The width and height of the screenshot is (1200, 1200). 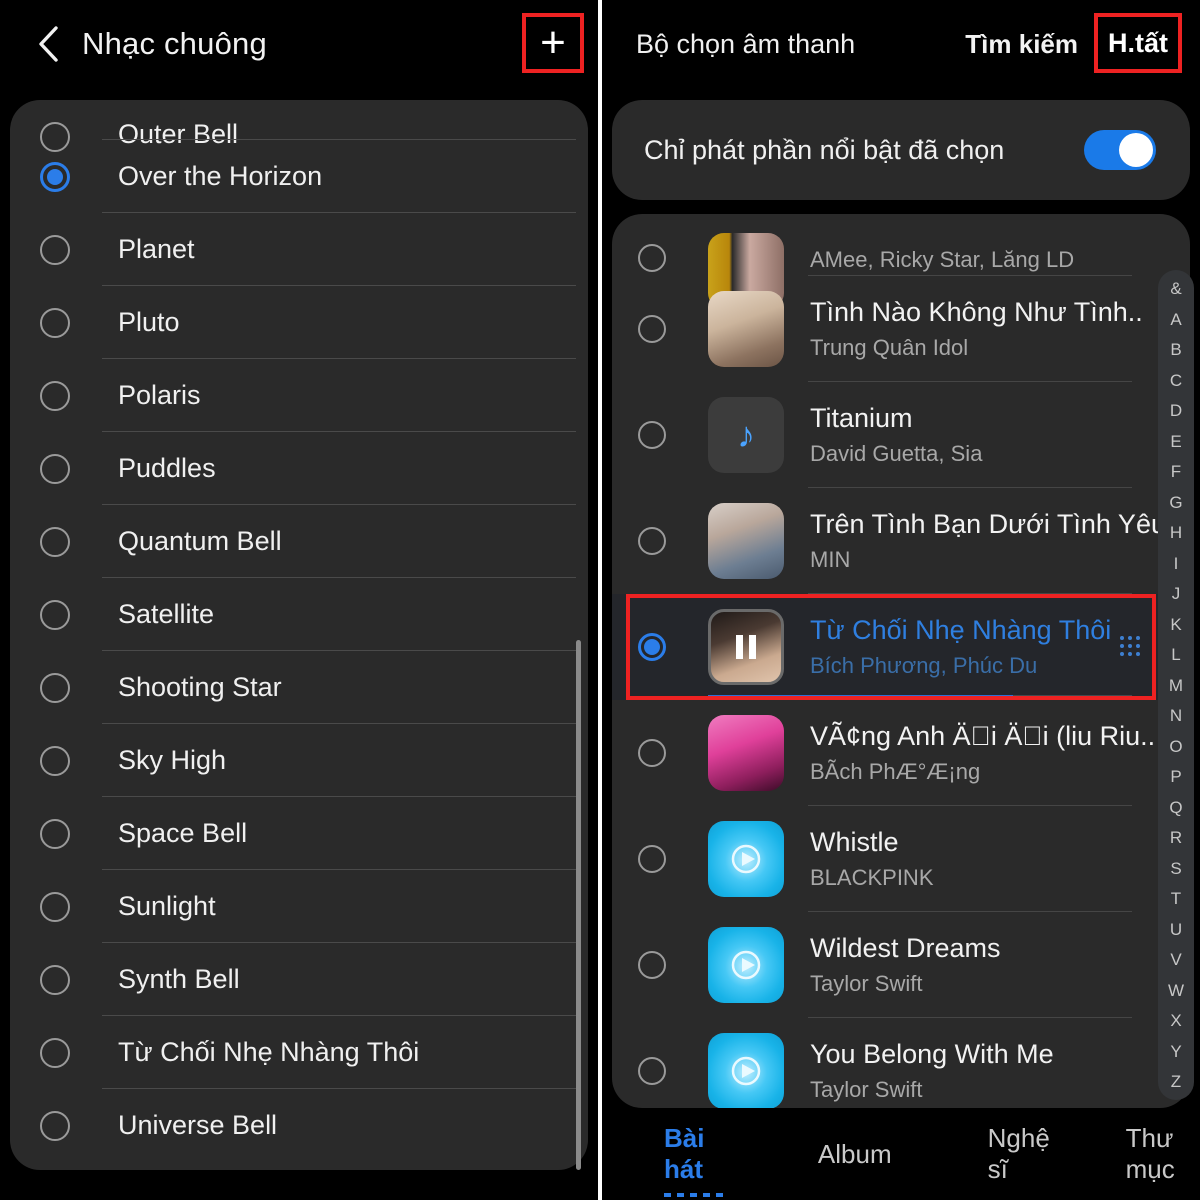 I want to click on tab-4: Thư mục, so click(x=1163, y=1154).